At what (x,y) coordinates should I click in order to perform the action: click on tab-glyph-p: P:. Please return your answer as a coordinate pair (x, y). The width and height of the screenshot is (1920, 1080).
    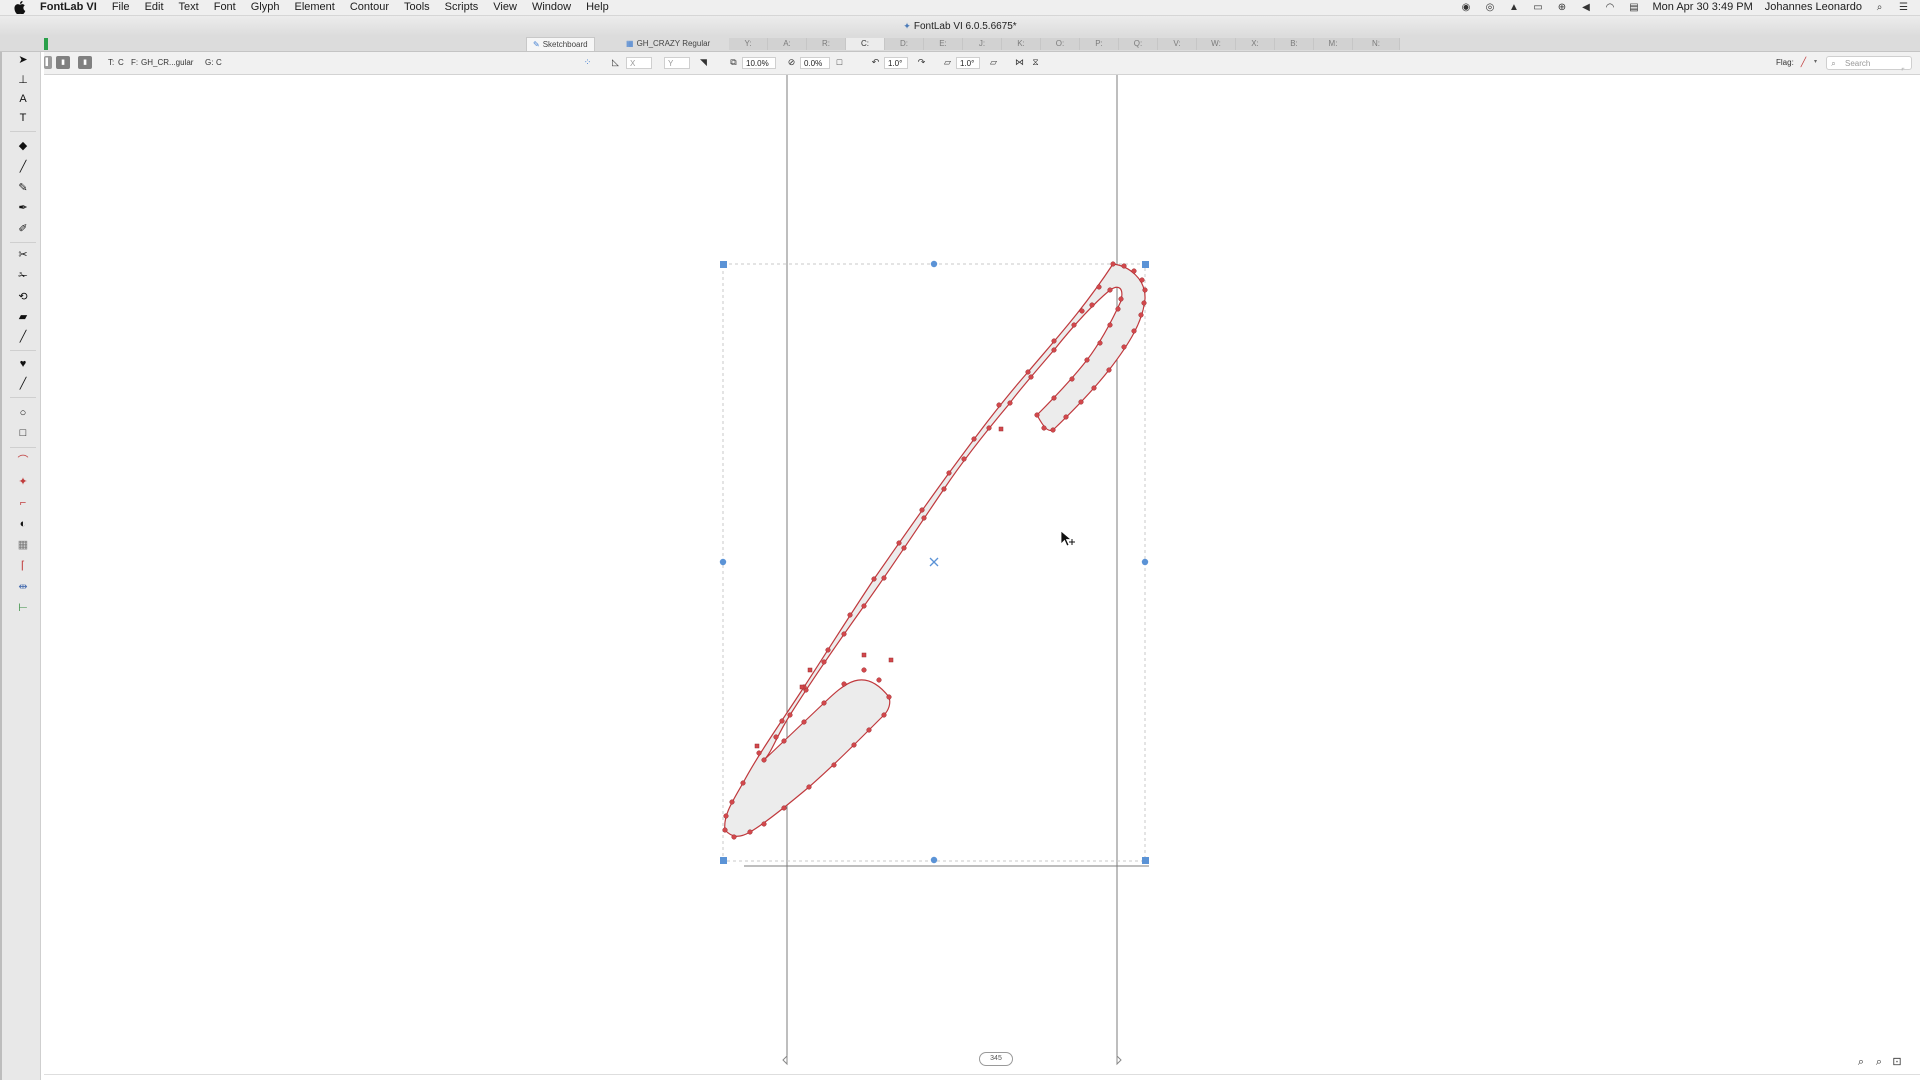
    Looking at the image, I should click on (1099, 44).